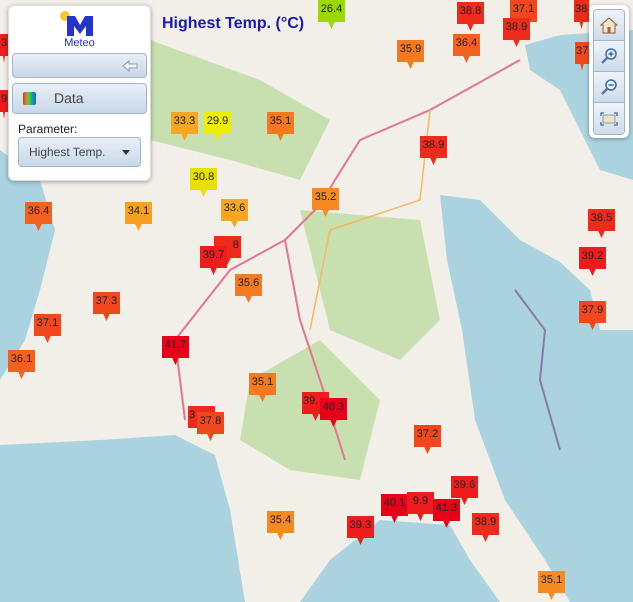 The image size is (633, 602). I want to click on parameter-dropdown: Highest Temp., so click(79, 152).